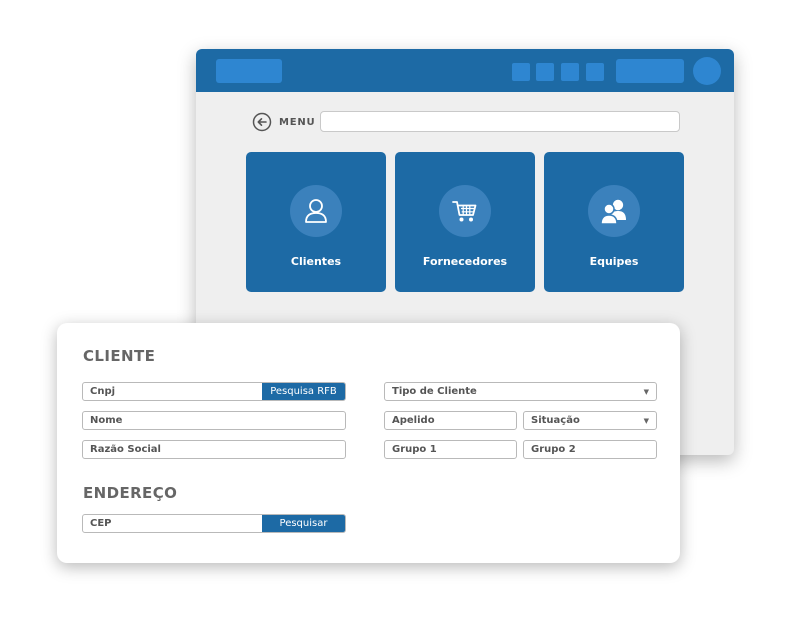 The image size is (790, 635). What do you see at coordinates (413, 420) in the screenshot?
I see `apelido-placeholder: Apelido` at bounding box center [413, 420].